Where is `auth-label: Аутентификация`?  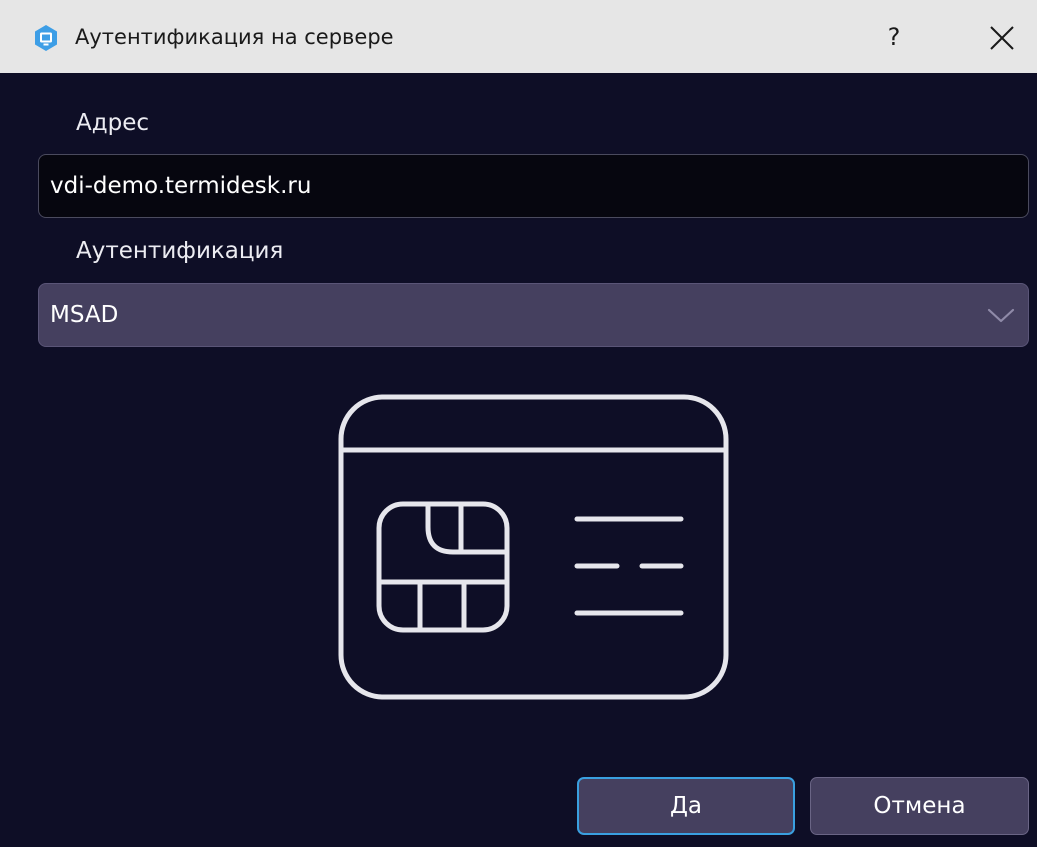 auth-label: Аутентификация is located at coordinates (180, 251).